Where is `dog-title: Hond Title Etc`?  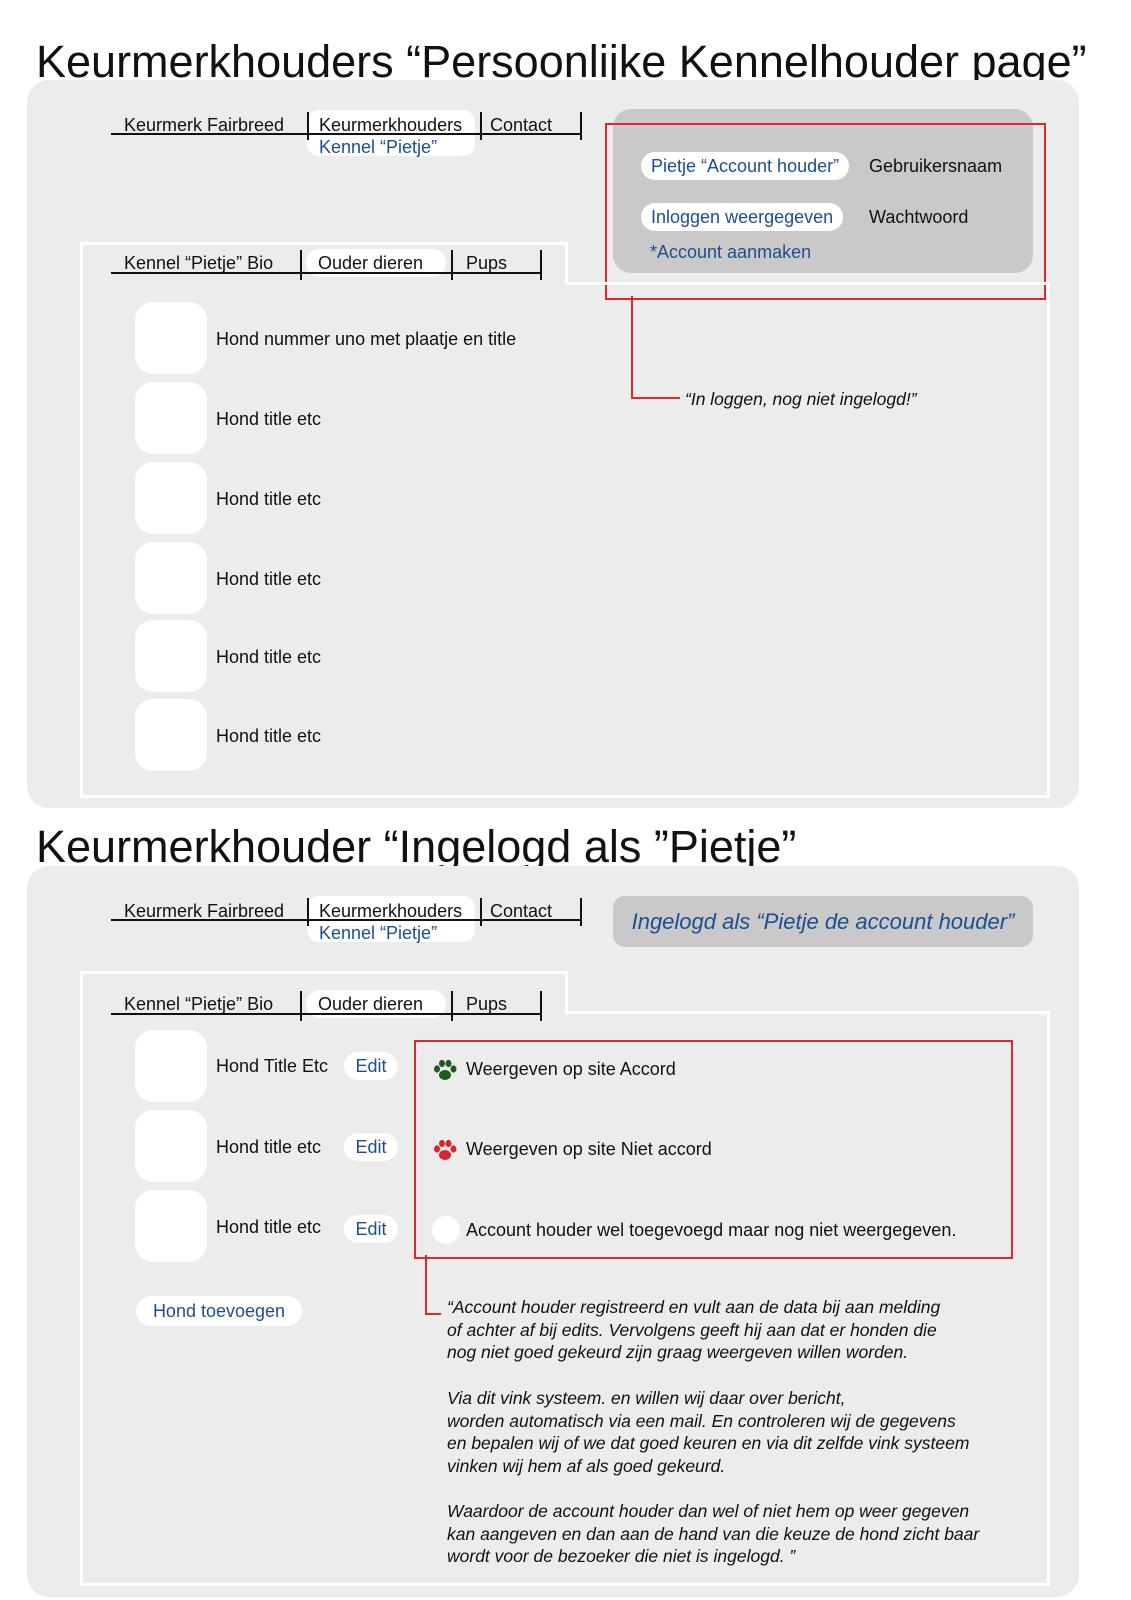 dog-title: Hond Title Etc is located at coordinates (272, 1066).